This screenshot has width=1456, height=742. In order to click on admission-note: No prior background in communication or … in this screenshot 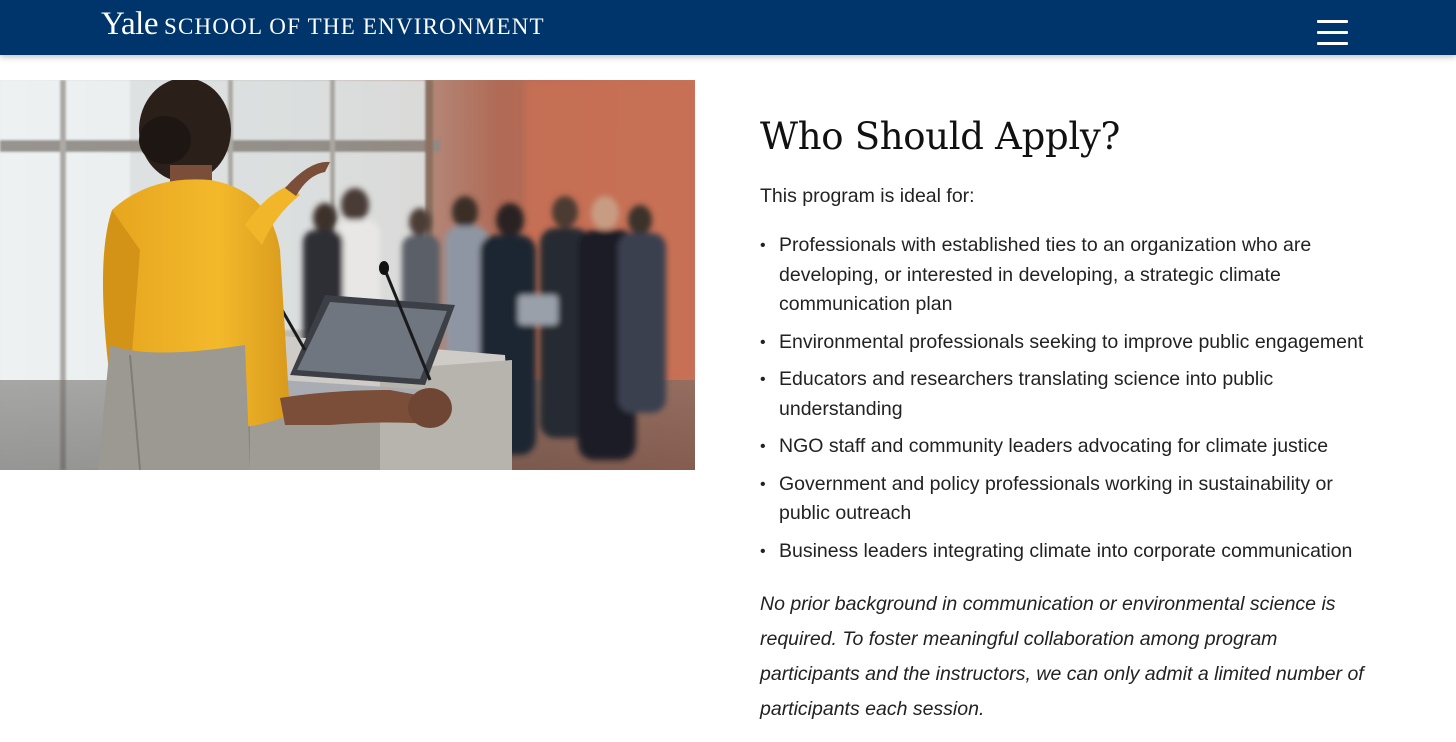, I will do `click(1062, 656)`.